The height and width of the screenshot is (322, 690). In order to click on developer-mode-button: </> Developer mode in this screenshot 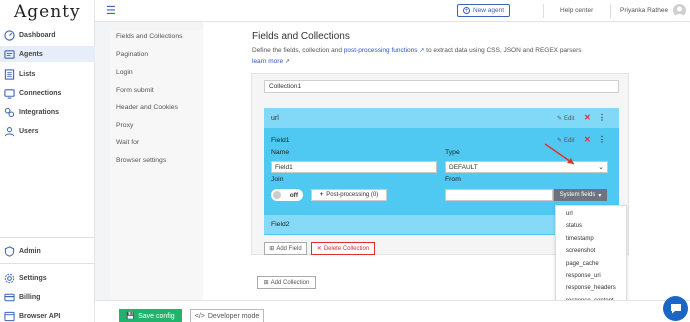, I will do `click(227, 315)`.